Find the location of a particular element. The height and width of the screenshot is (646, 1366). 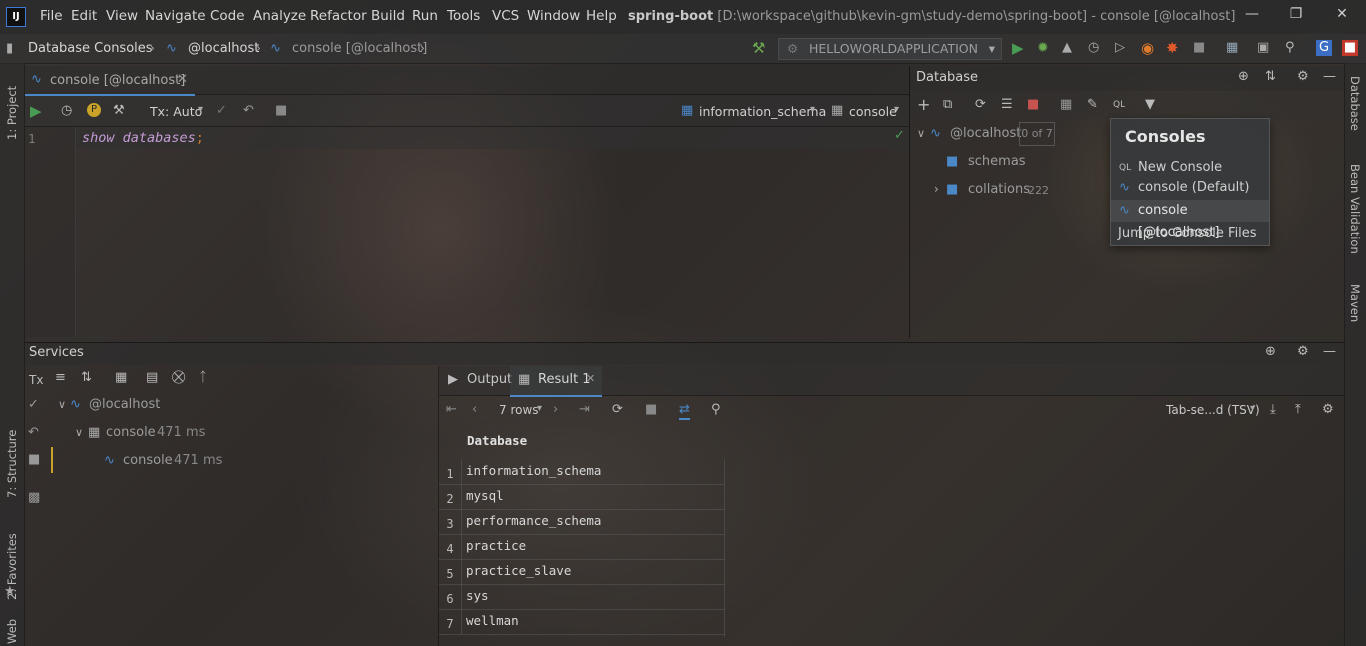

pin-tab-icon: ⚲ is located at coordinates (716, 410).